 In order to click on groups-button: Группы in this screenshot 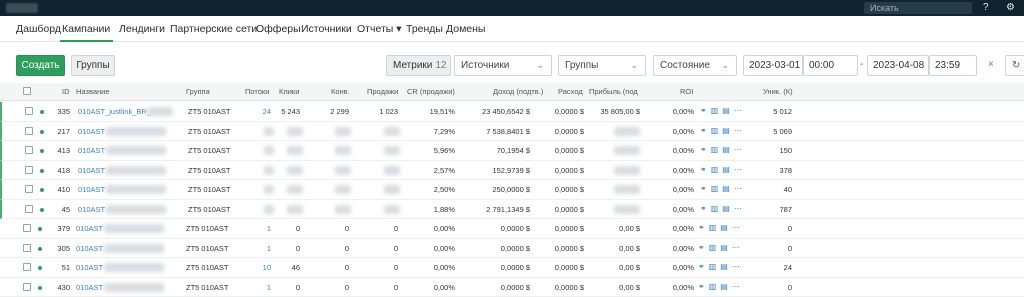, I will do `click(93, 65)`.